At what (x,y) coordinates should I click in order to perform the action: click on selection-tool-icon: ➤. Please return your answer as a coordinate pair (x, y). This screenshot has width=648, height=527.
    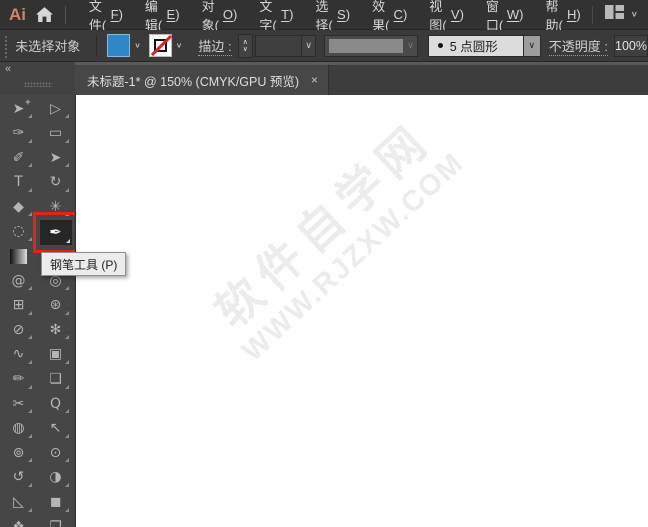
    Looking at the image, I should click on (55, 157).